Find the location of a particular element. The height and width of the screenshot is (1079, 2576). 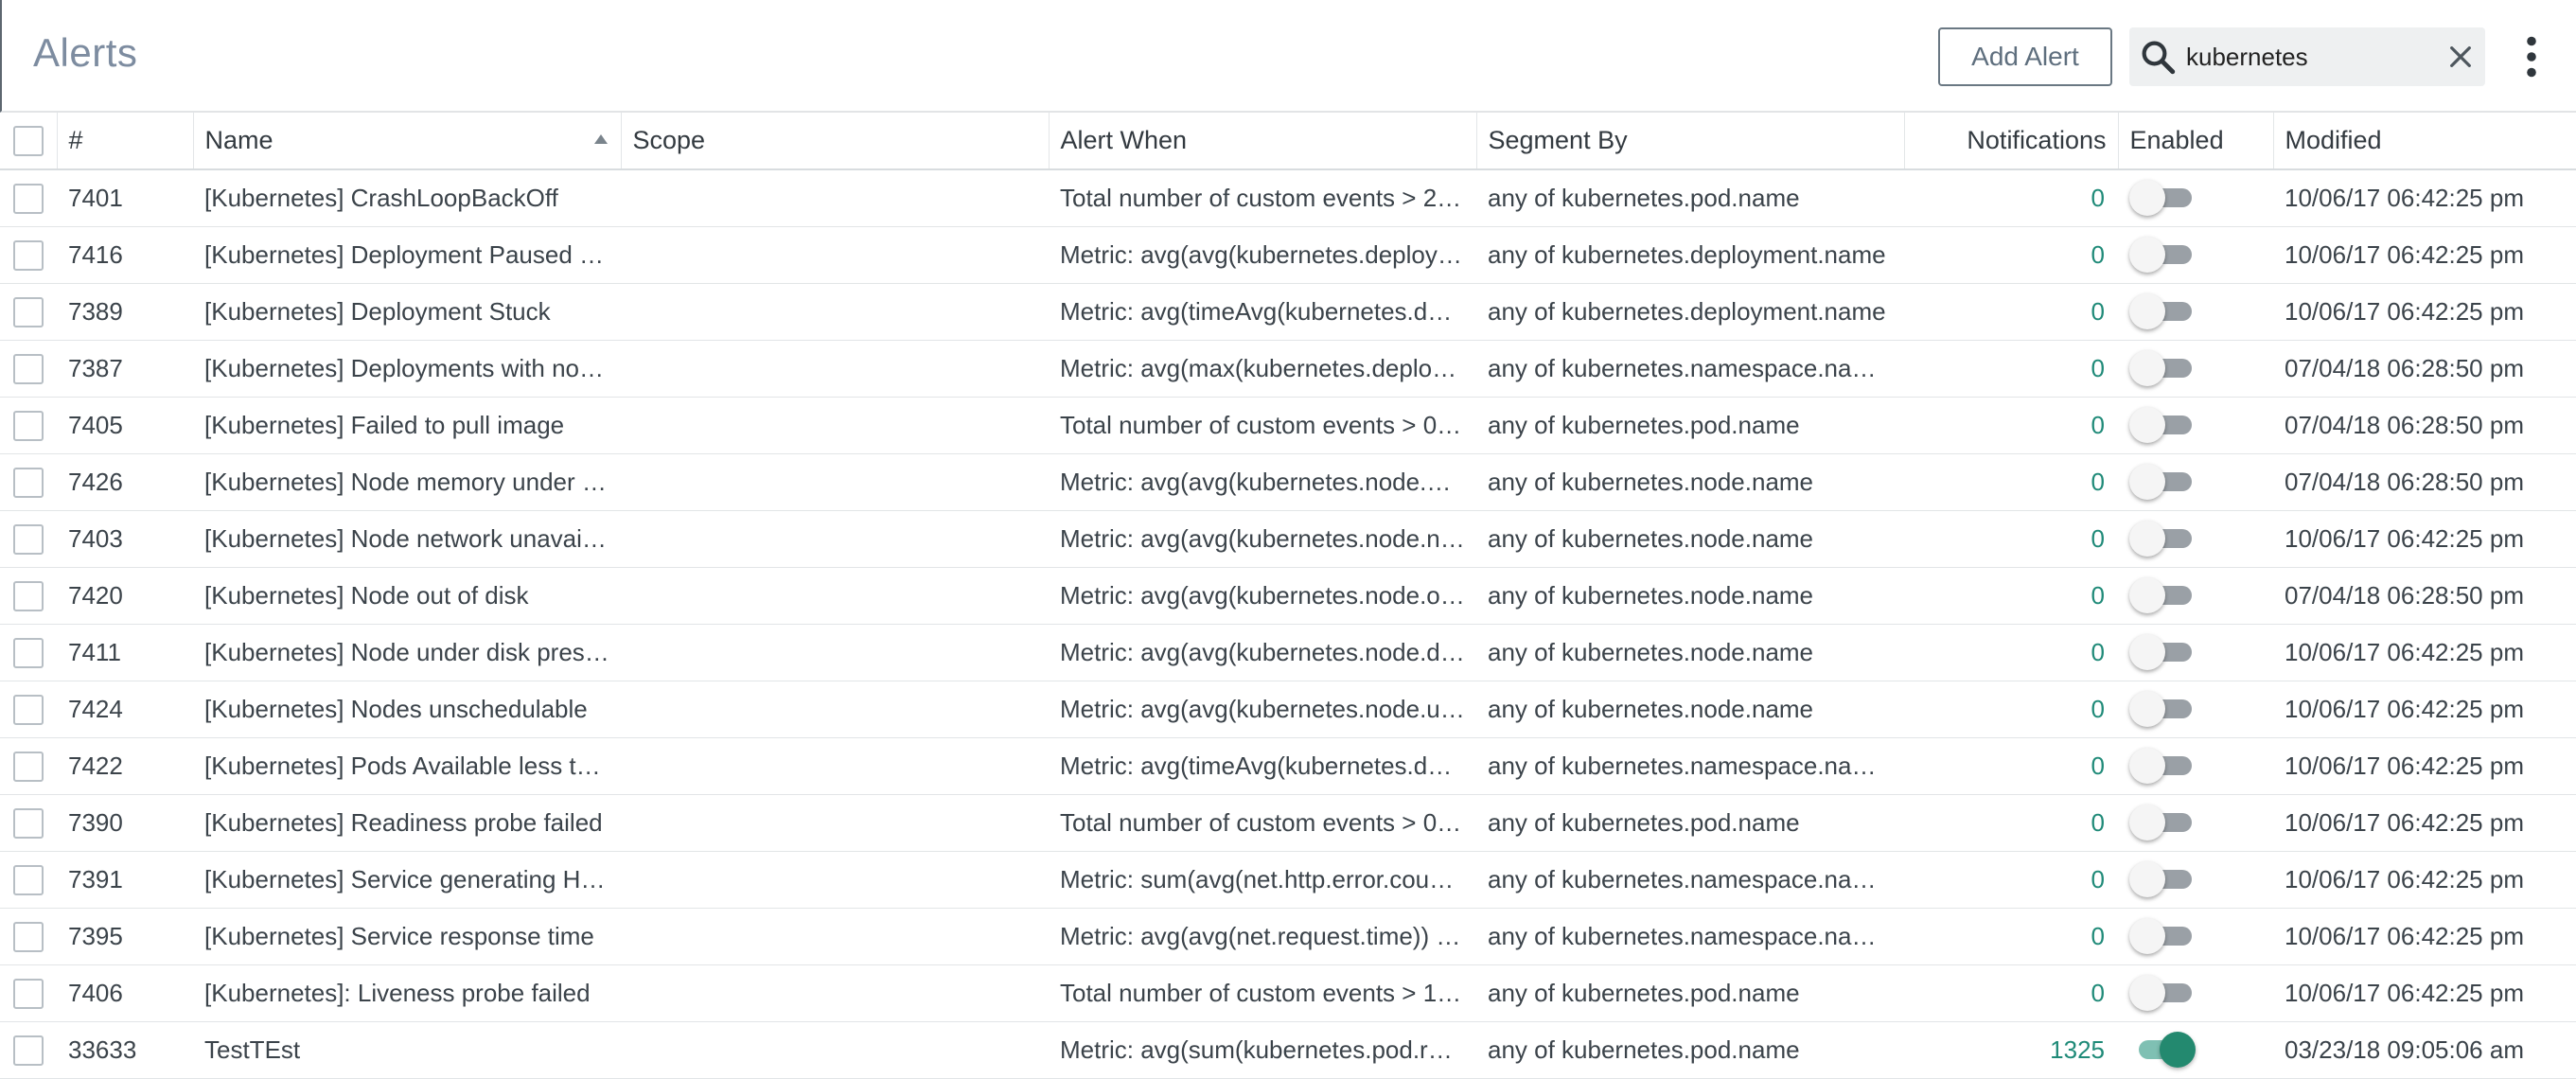

column-header-id: # is located at coordinates (125, 141).